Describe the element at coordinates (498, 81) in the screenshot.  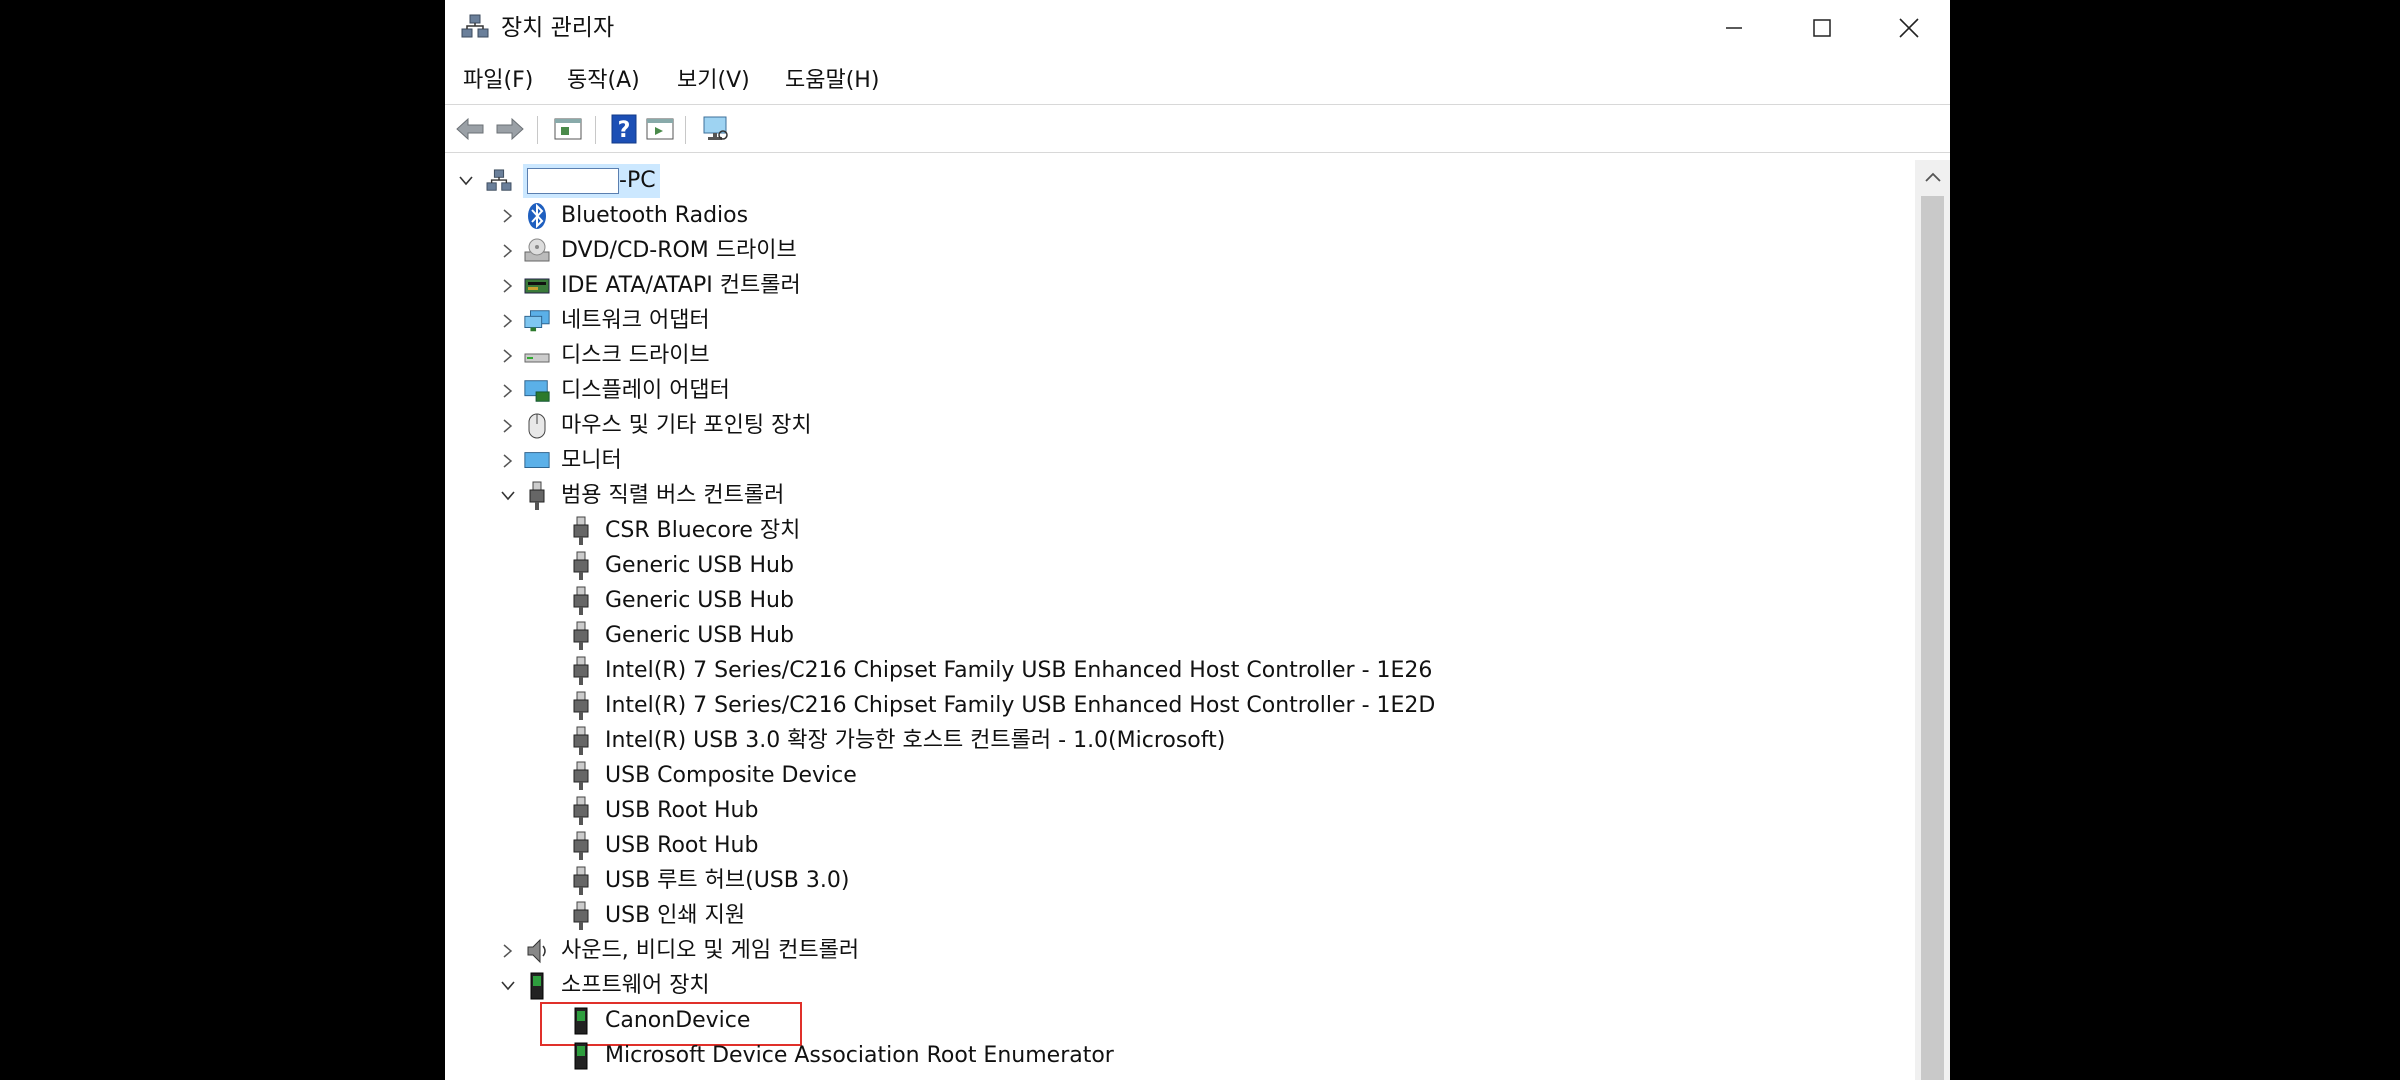
I see `menu-file: 파일(F)` at that location.